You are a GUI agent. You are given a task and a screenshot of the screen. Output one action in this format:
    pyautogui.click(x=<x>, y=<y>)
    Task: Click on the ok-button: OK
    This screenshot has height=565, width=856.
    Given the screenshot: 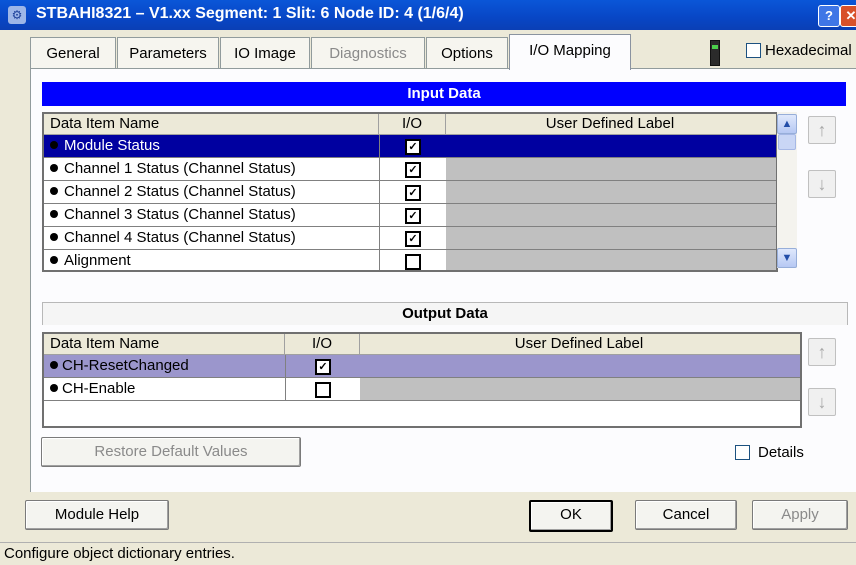 What is the action you would take?
    pyautogui.click(x=571, y=516)
    